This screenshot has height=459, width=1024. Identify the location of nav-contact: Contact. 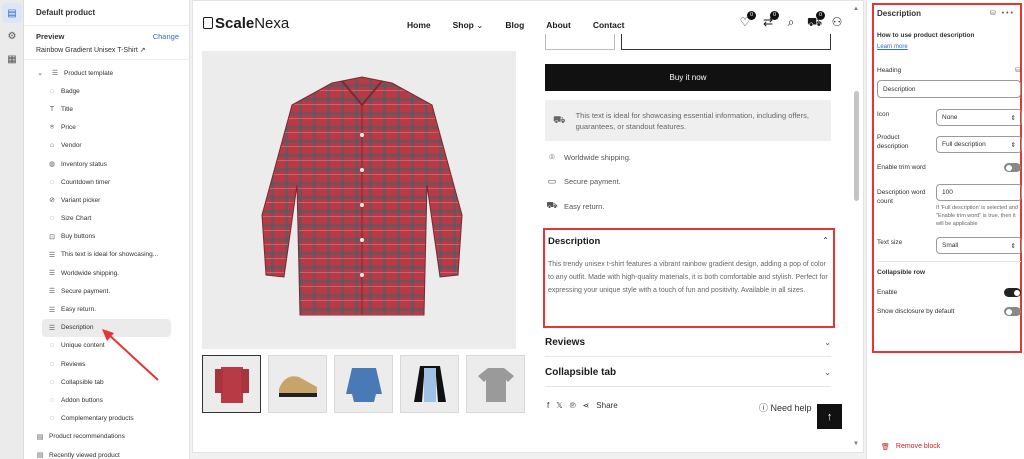
(609, 25).